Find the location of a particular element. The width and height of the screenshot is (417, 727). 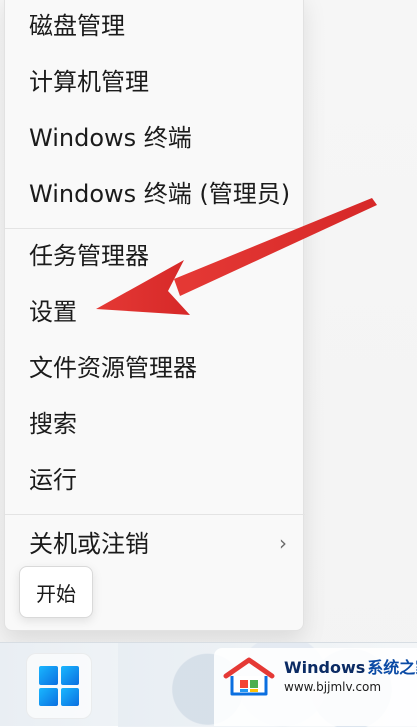

menu-item-computer-management: 计算机管理 is located at coordinates (155, 82).